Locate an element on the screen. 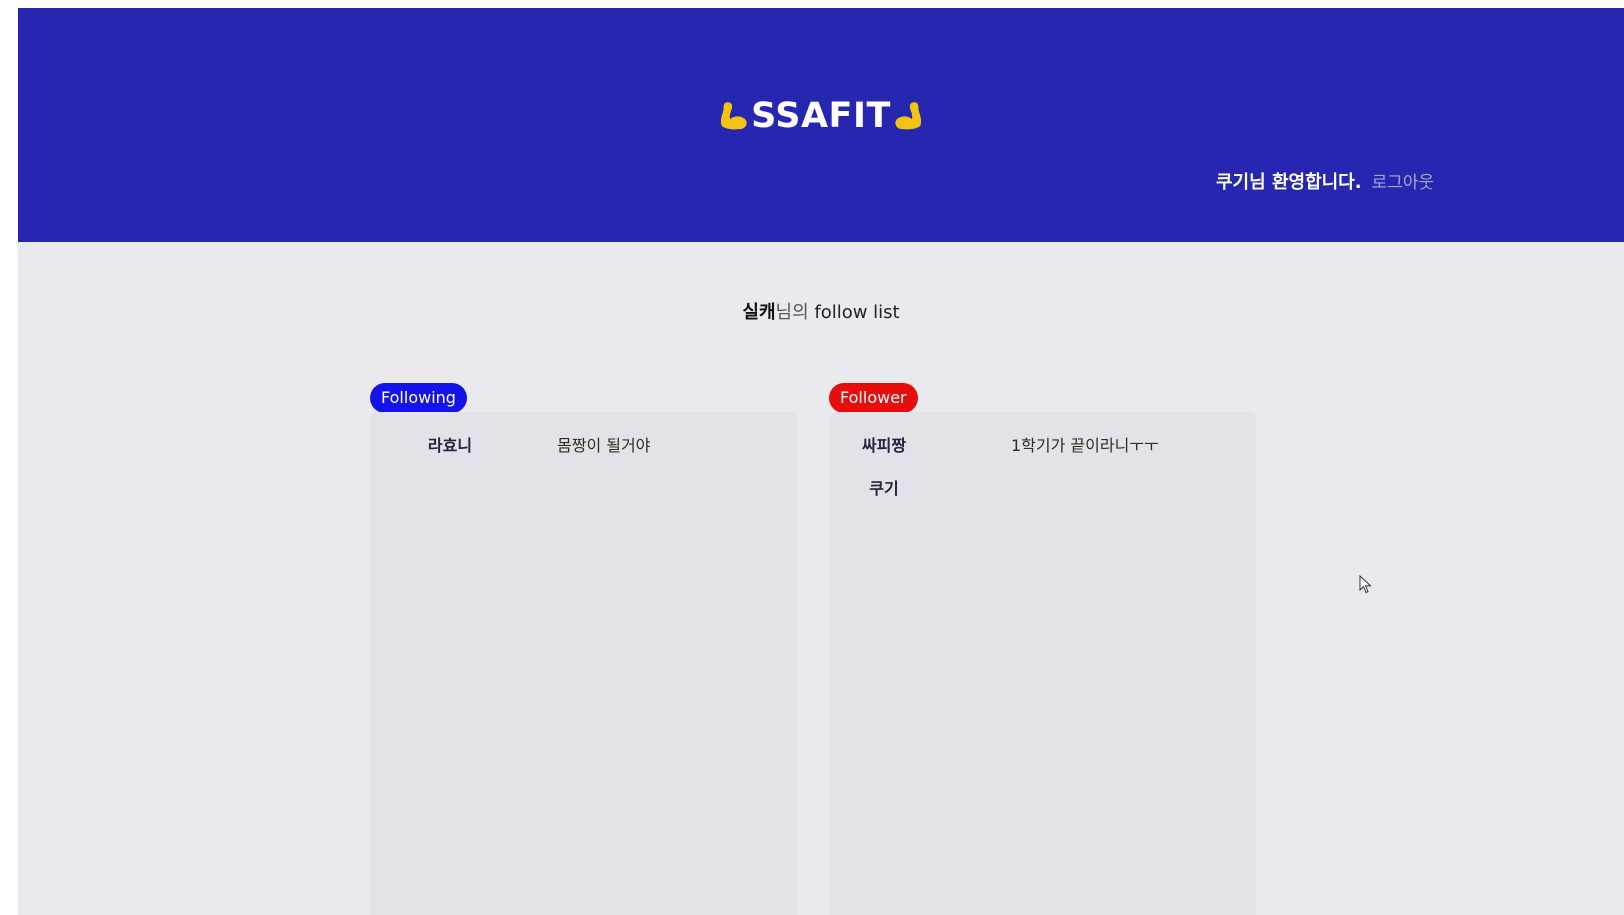 The width and height of the screenshot is (1624, 915). following-user-name: 라효니 is located at coordinates (450, 444).